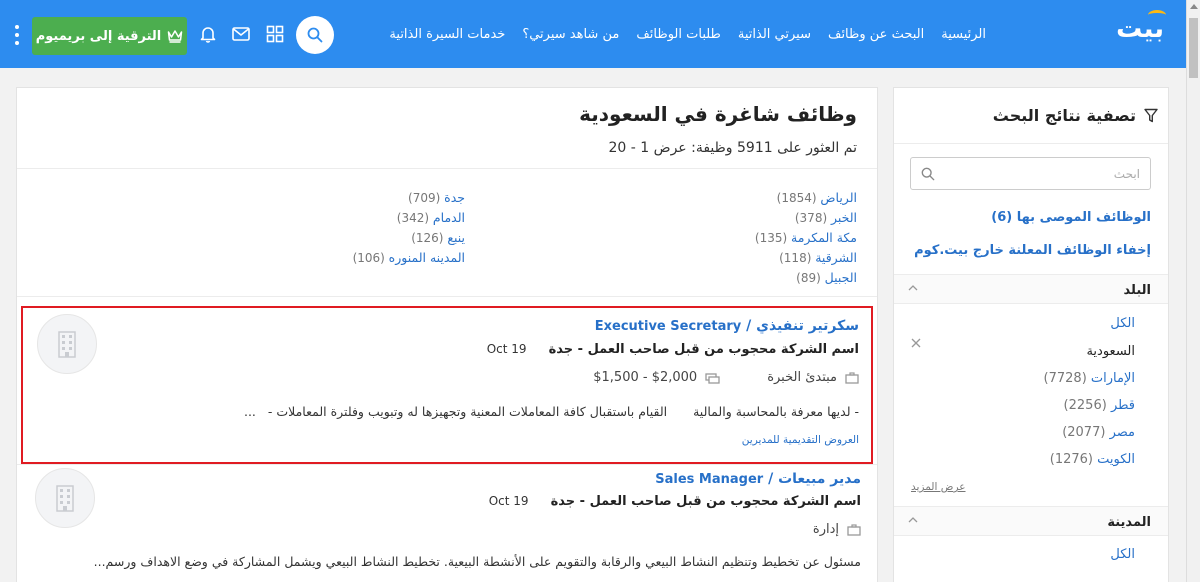  I want to click on grid-icon, so click(275, 34).